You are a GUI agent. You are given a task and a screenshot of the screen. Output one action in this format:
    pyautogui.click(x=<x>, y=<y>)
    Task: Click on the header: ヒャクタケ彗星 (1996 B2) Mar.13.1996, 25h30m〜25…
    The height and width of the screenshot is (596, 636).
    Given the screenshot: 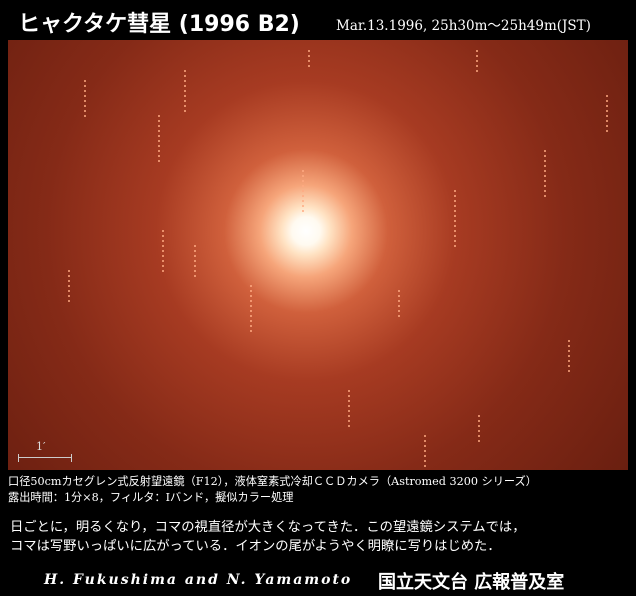 What is the action you would take?
    pyautogui.click(x=318, y=20)
    